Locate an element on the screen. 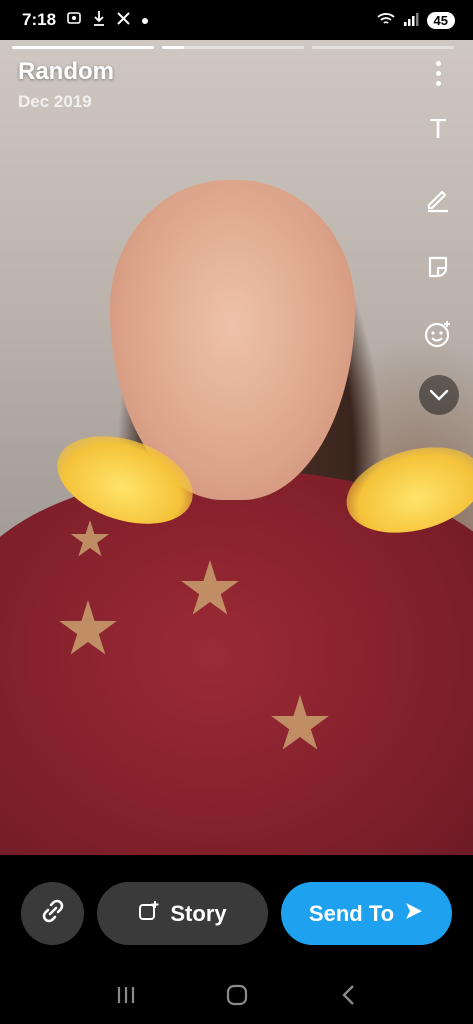  send-arrow-icon is located at coordinates (414, 914).